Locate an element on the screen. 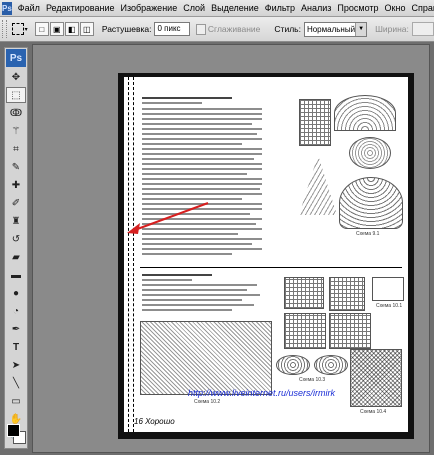 The width and height of the screenshot is (434, 455). options-grip is located at coordinates (5, 29).